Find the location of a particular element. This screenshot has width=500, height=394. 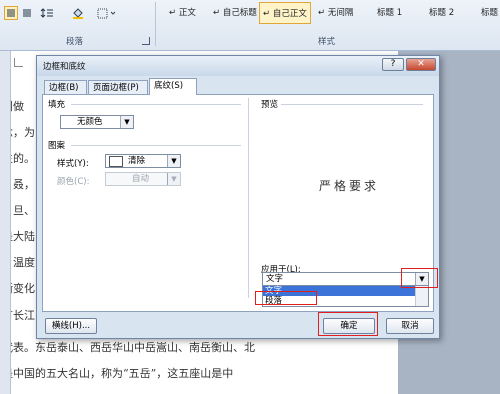

pattern-section-divider is located at coordinates (156, 145).